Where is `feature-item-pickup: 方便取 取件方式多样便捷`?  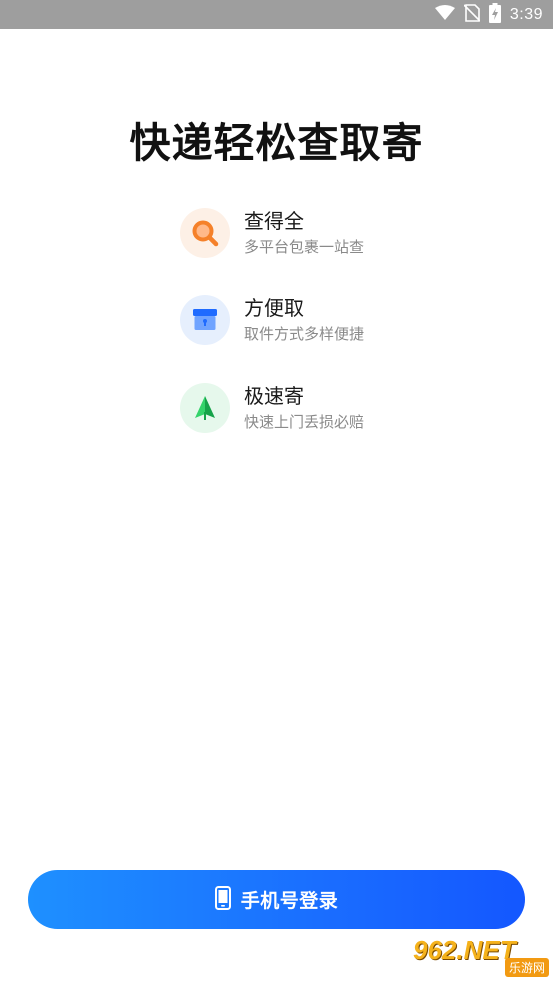
feature-item-pickup: 方便取 取件方式多样便捷 is located at coordinates (330, 320).